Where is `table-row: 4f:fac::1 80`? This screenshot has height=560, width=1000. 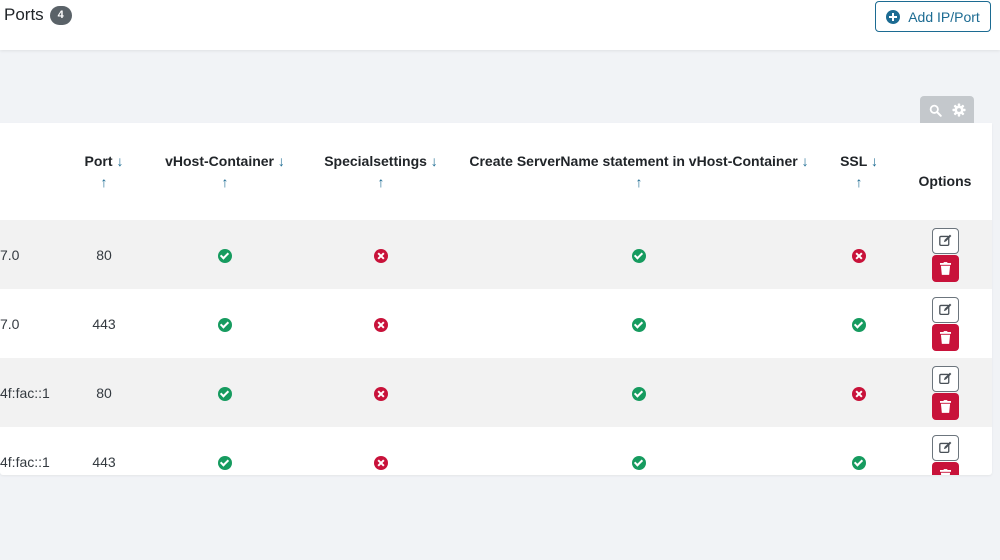
table-row: 4f:fac::1 80 is located at coordinates (496, 392).